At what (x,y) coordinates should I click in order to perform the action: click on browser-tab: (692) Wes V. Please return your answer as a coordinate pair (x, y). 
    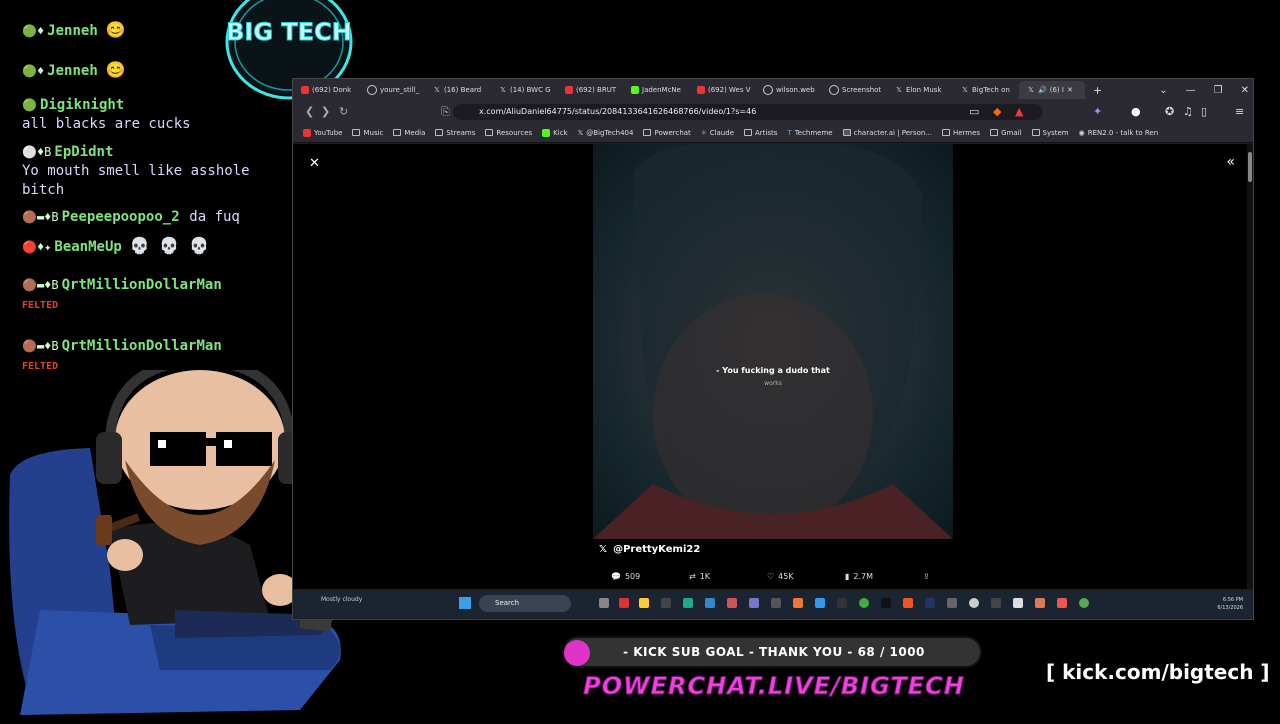
    Looking at the image, I should click on (722, 90).